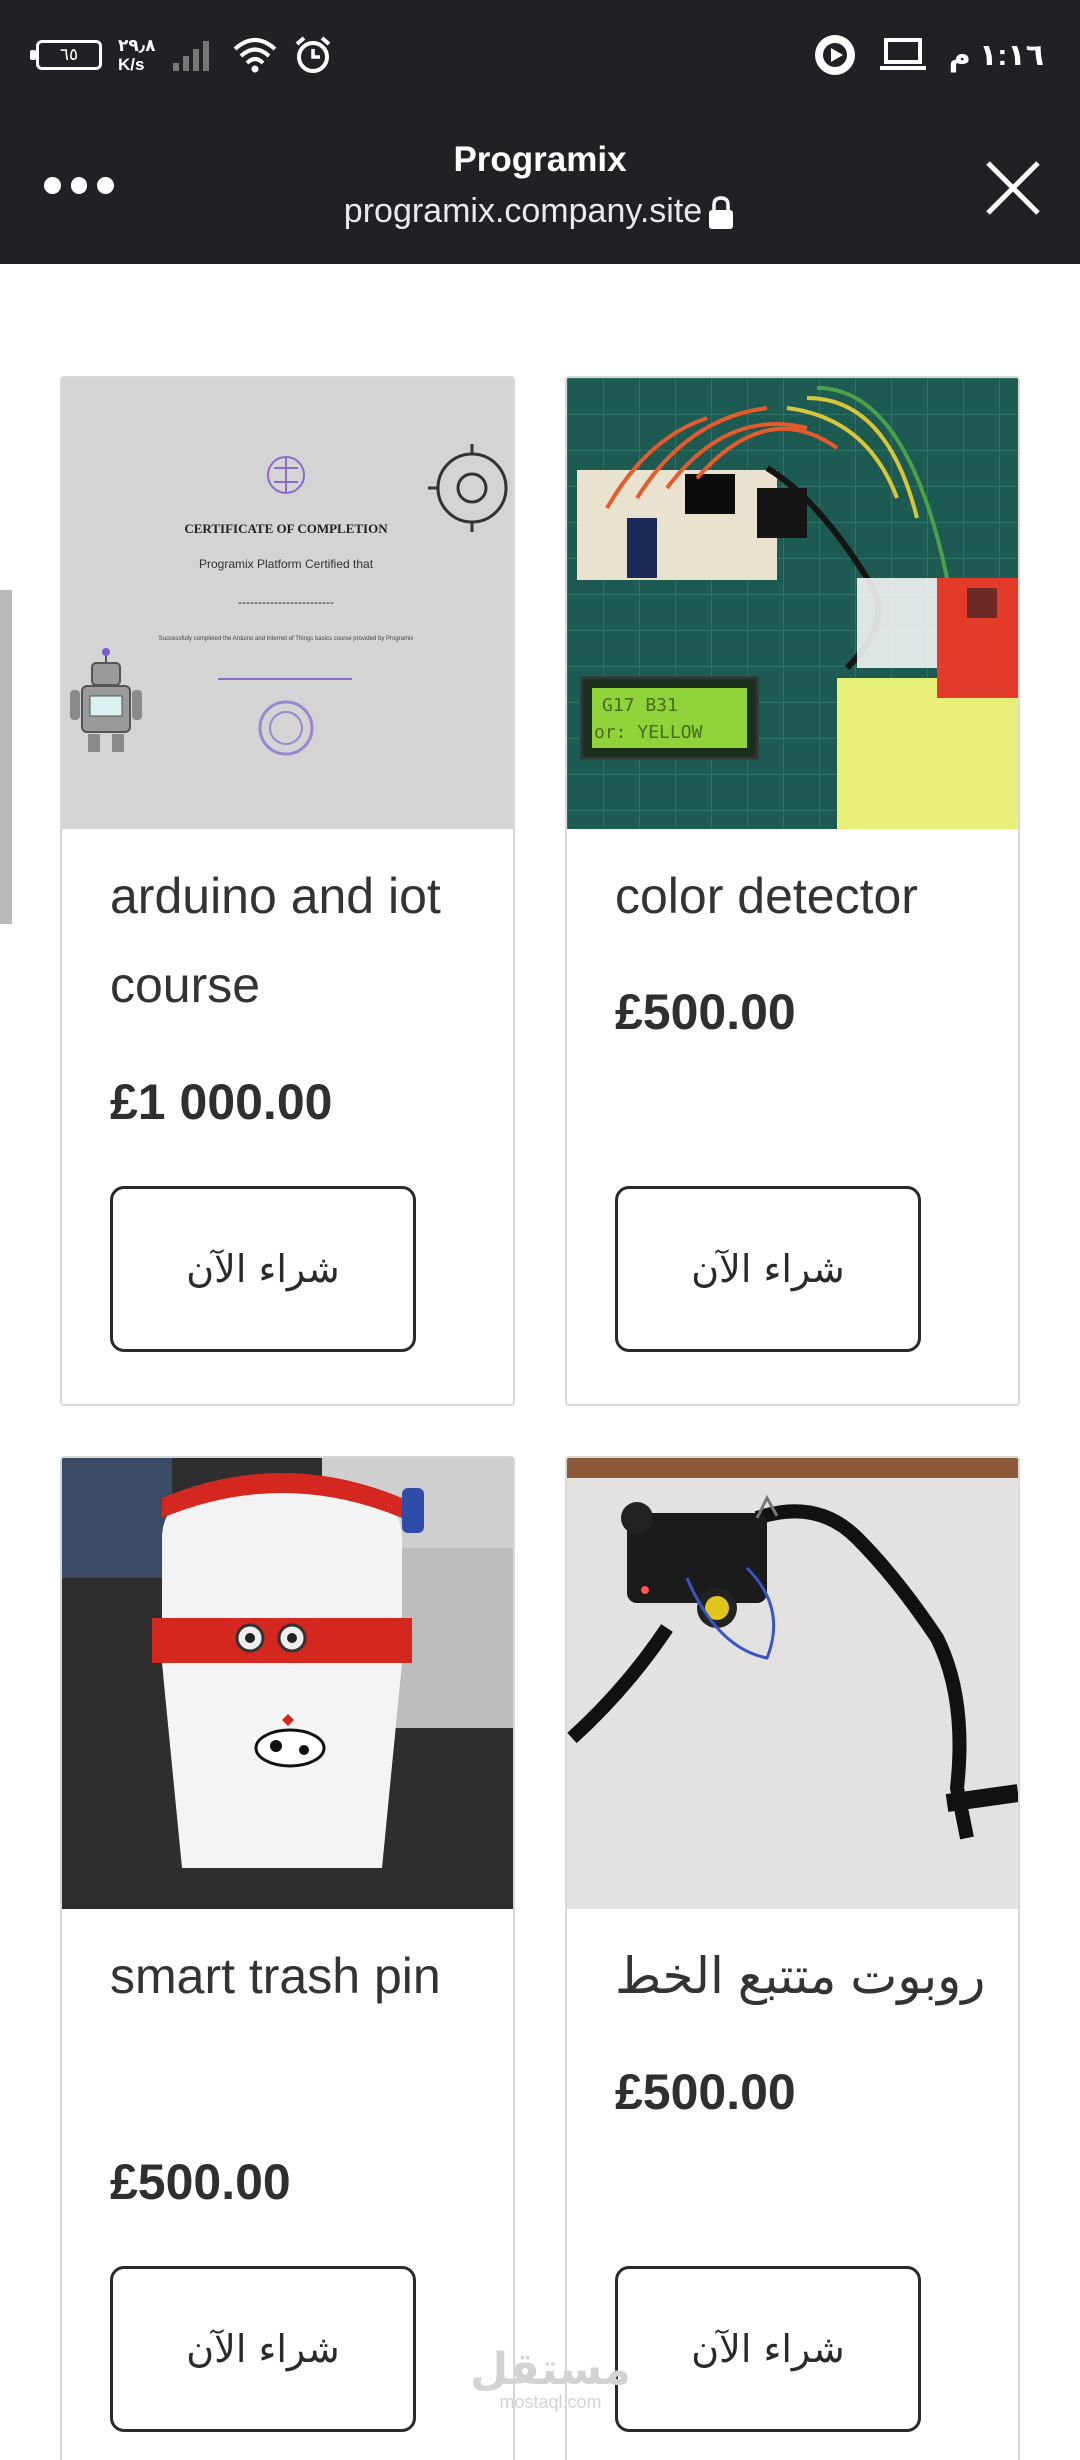 This screenshot has height=2460, width=1080. What do you see at coordinates (137, 45) in the screenshot?
I see `net-speed-value: ٢٩٫٨` at bounding box center [137, 45].